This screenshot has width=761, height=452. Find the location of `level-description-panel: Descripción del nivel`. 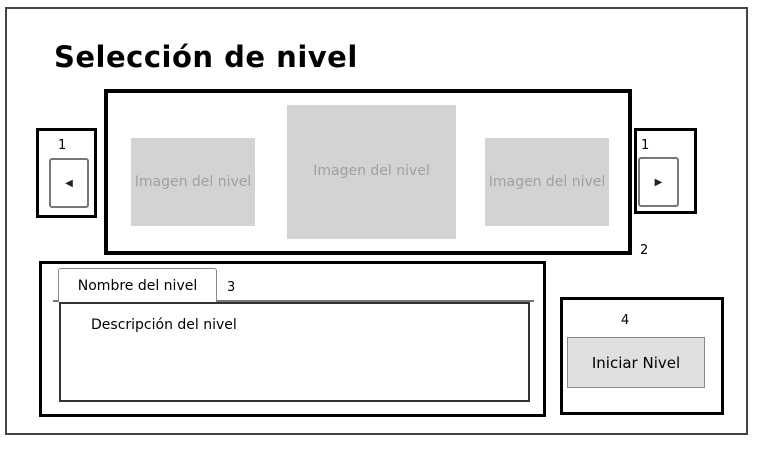

level-description-panel: Descripción del nivel is located at coordinates (294, 352).